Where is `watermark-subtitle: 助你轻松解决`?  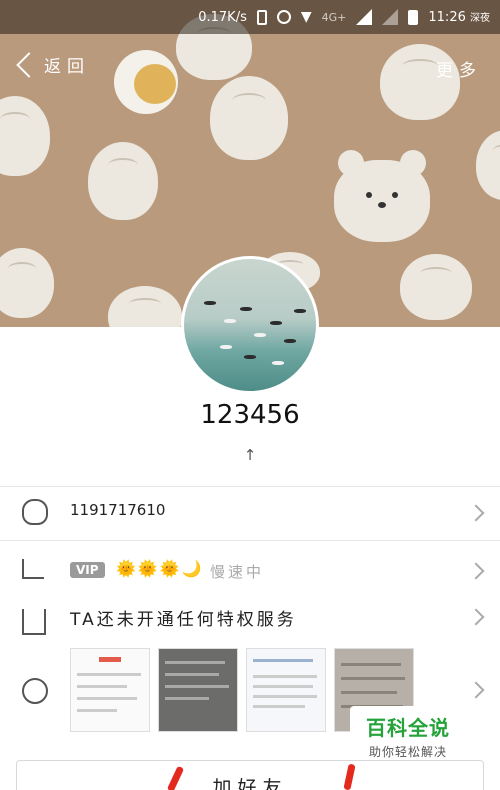 watermark-subtitle: 助你轻松解决 is located at coordinates (407, 752).